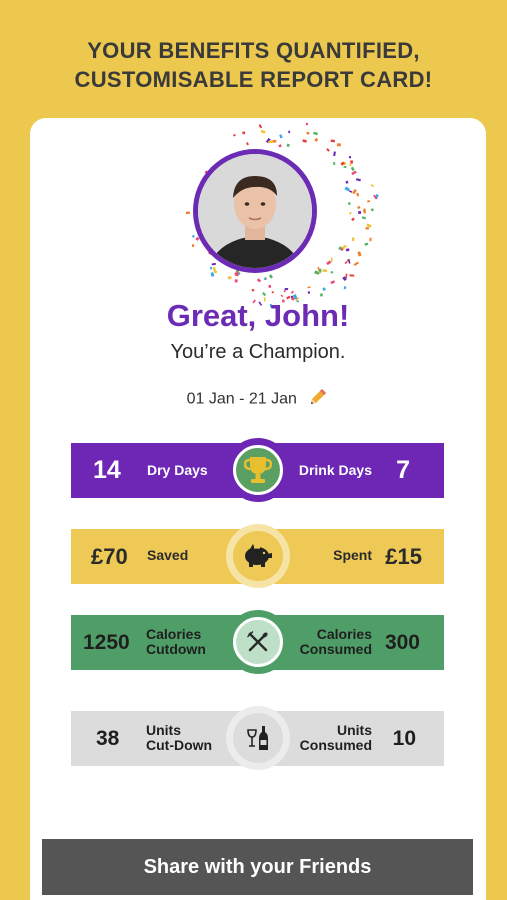  I want to click on fork-knife-icon, so click(257, 641).